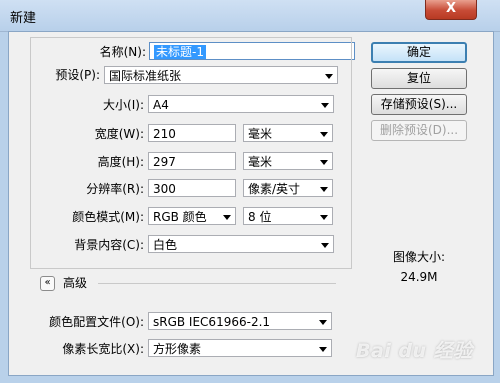 The image size is (500, 383). I want to click on collapse-icon: «, so click(47, 282).